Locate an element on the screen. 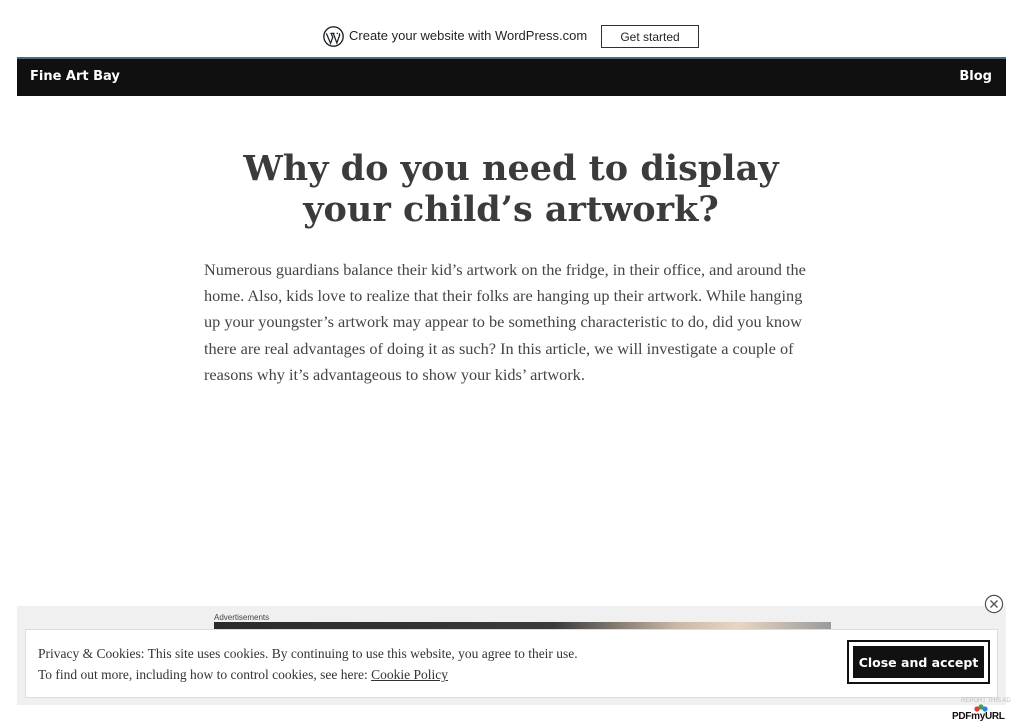 This screenshot has width=1024, height=723. promo-text: Create your website with WordPress.com is located at coordinates (468, 35).